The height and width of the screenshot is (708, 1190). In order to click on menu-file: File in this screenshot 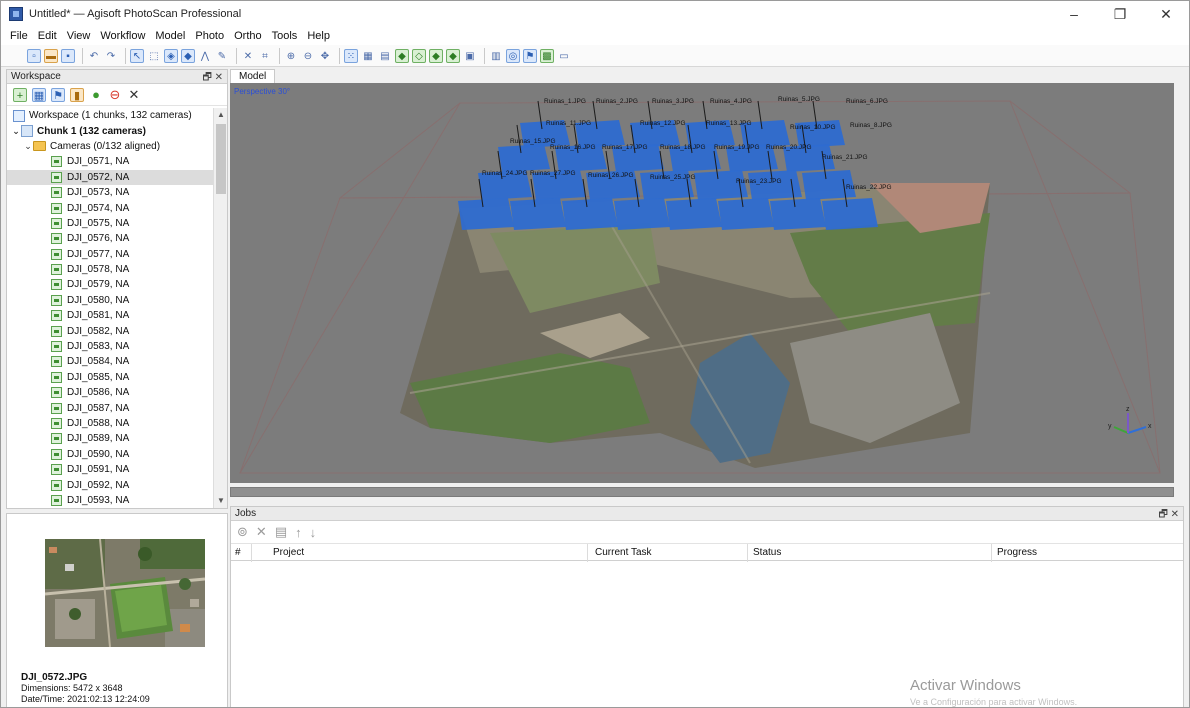, I will do `click(19, 36)`.